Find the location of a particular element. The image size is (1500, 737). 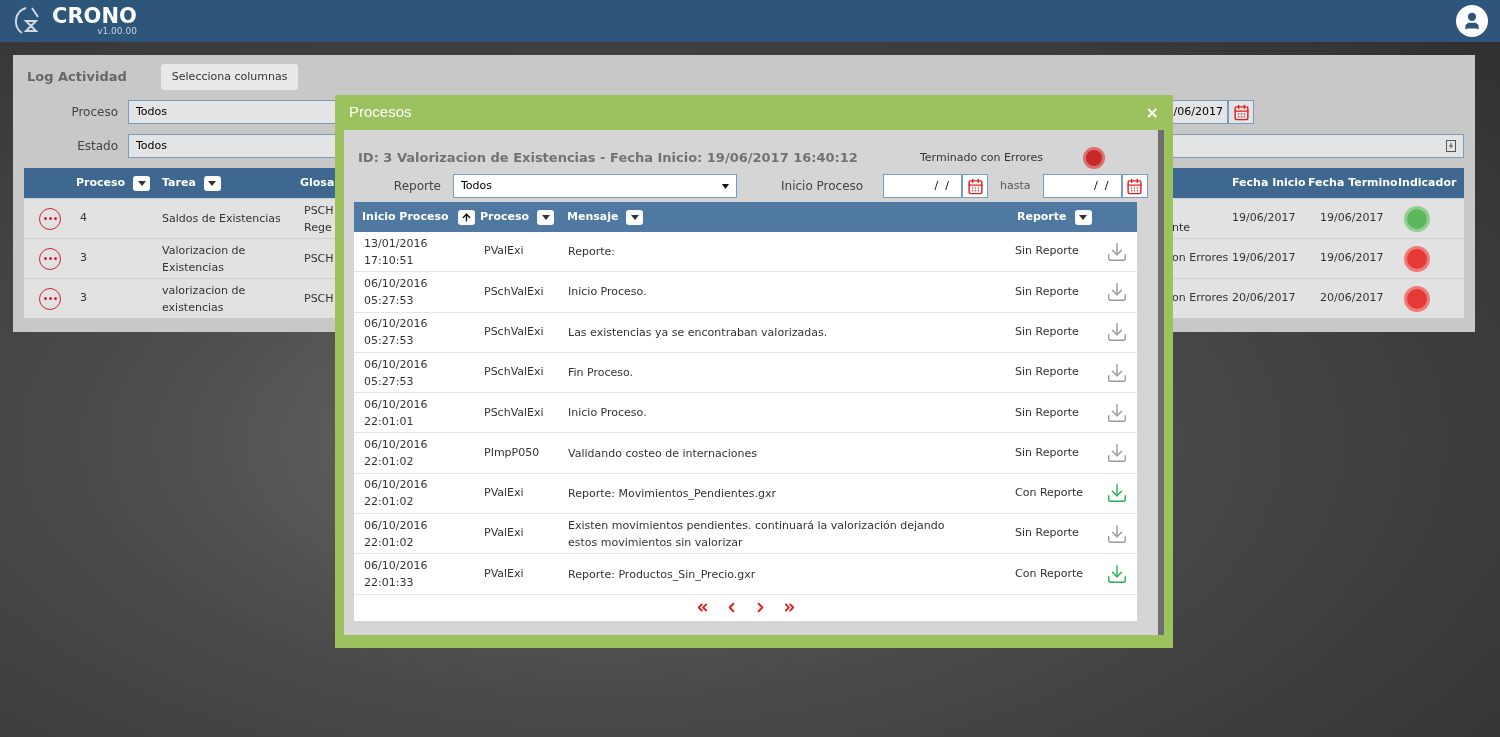

table-cell-text: 3 is located at coordinates (83, 258).